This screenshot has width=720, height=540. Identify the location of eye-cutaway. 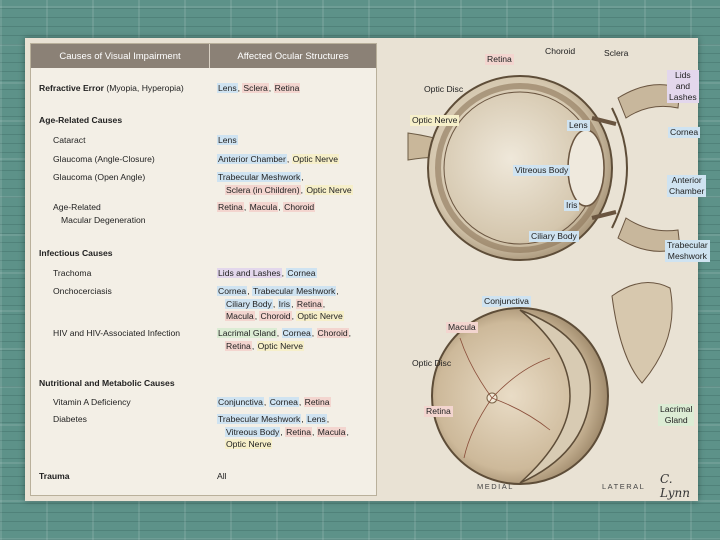
(552, 383).